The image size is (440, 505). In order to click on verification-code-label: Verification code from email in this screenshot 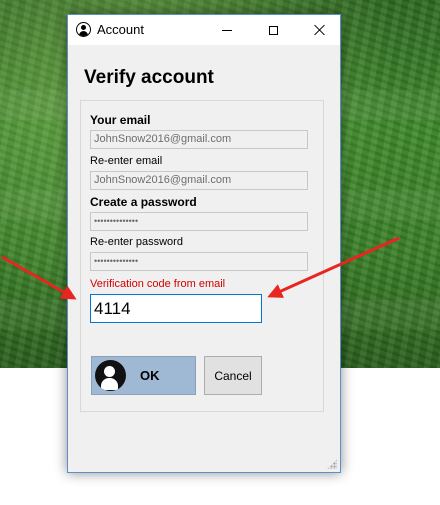, I will do `click(158, 284)`.